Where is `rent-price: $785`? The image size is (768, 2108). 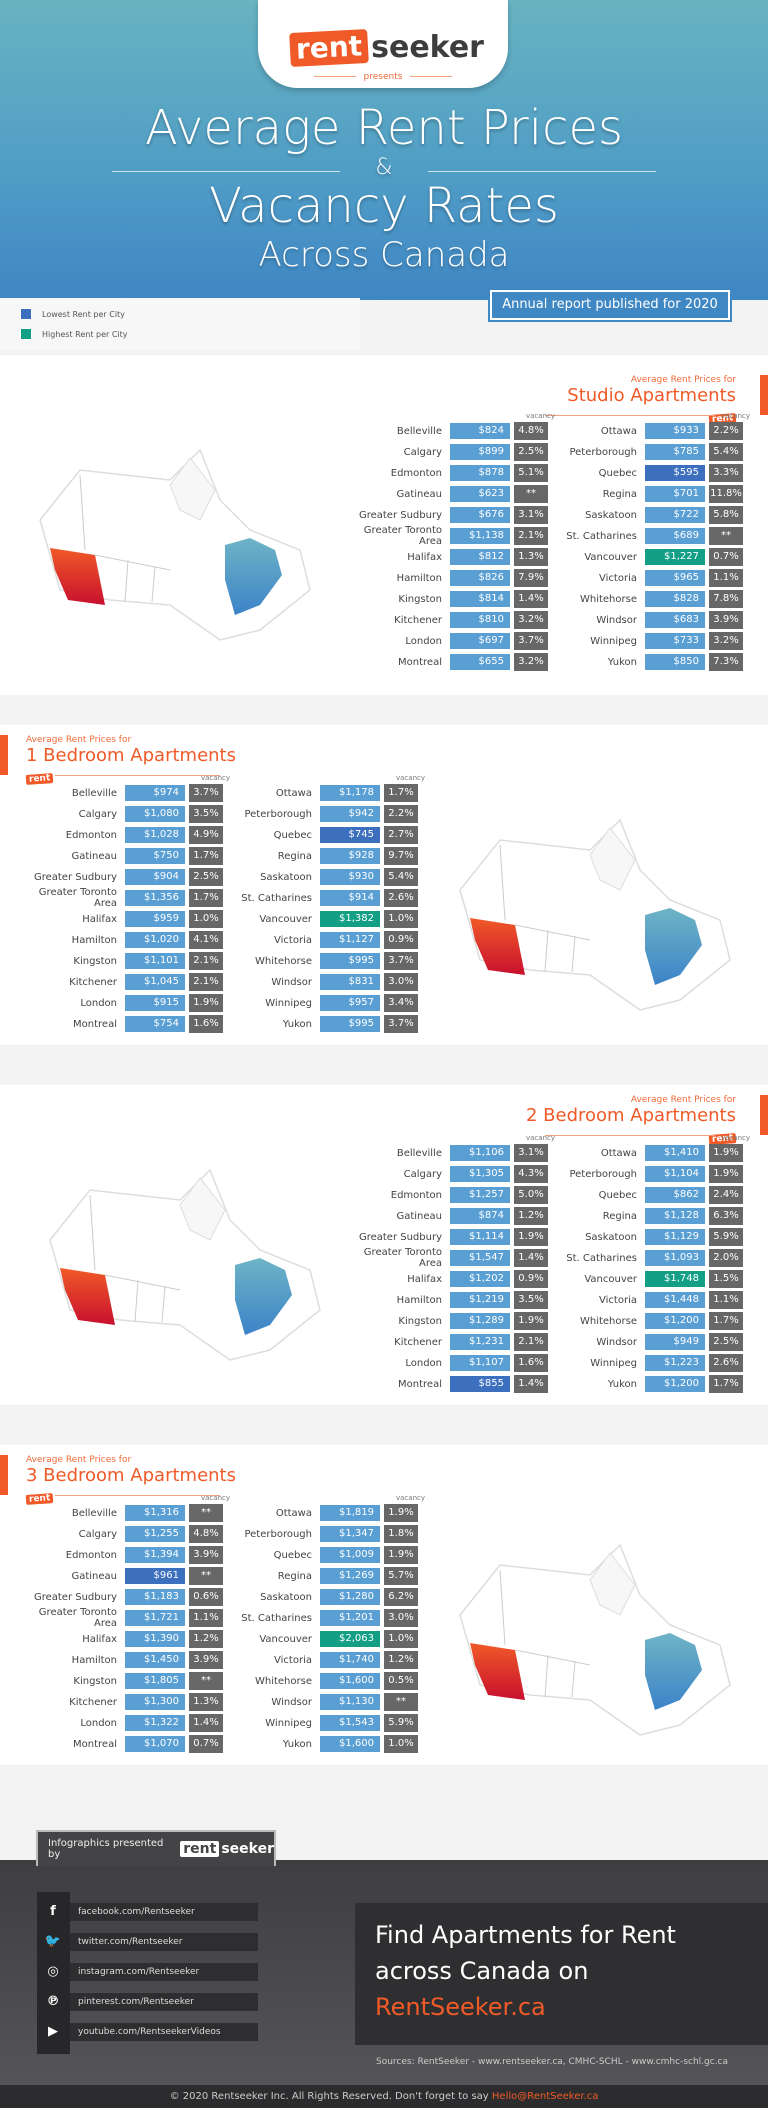
rent-price: $785 is located at coordinates (675, 452).